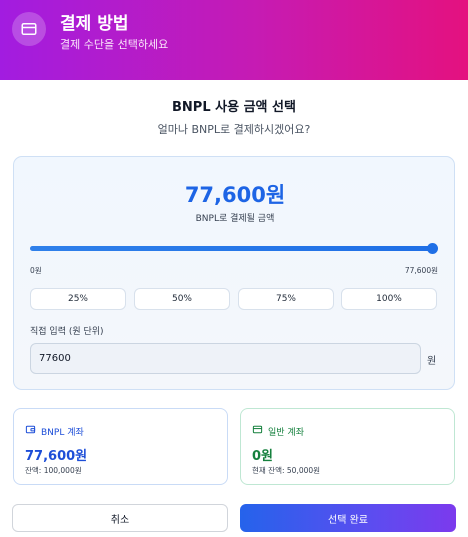  Describe the element at coordinates (94, 24) in the screenshot. I see `header-title: 결제 방법` at that location.